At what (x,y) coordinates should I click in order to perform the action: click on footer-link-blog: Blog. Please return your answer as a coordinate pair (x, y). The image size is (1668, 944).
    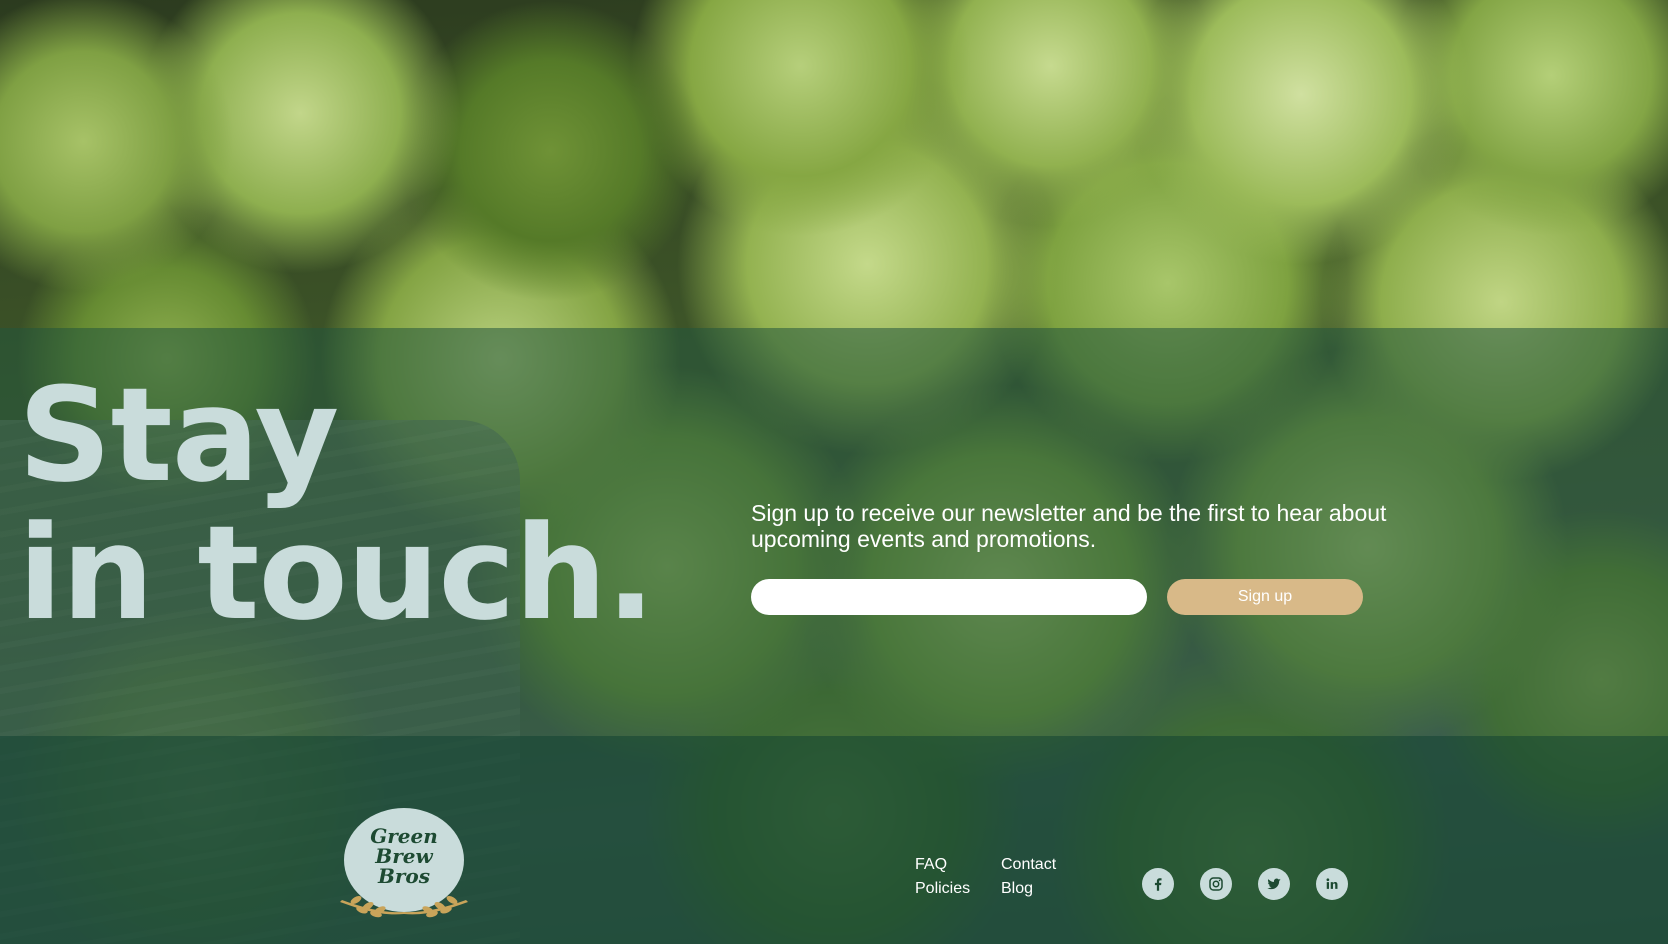
    Looking at the image, I should click on (1017, 889).